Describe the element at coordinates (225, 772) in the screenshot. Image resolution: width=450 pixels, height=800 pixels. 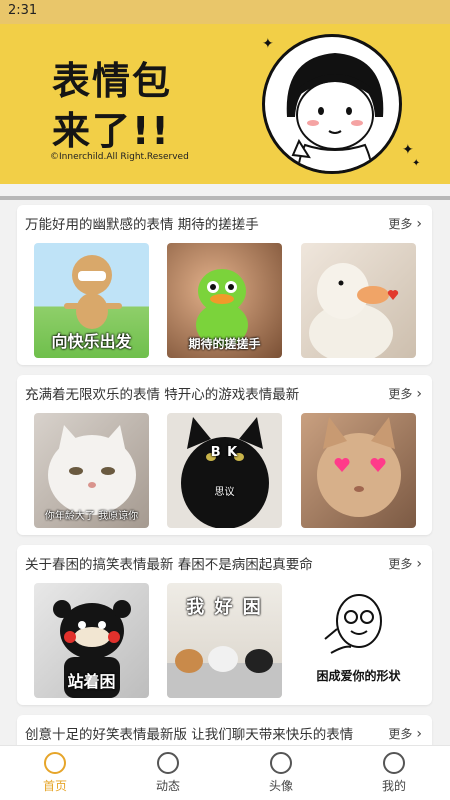
I see `bottom-tab-bar: 首页 动态 头像 我的` at that location.